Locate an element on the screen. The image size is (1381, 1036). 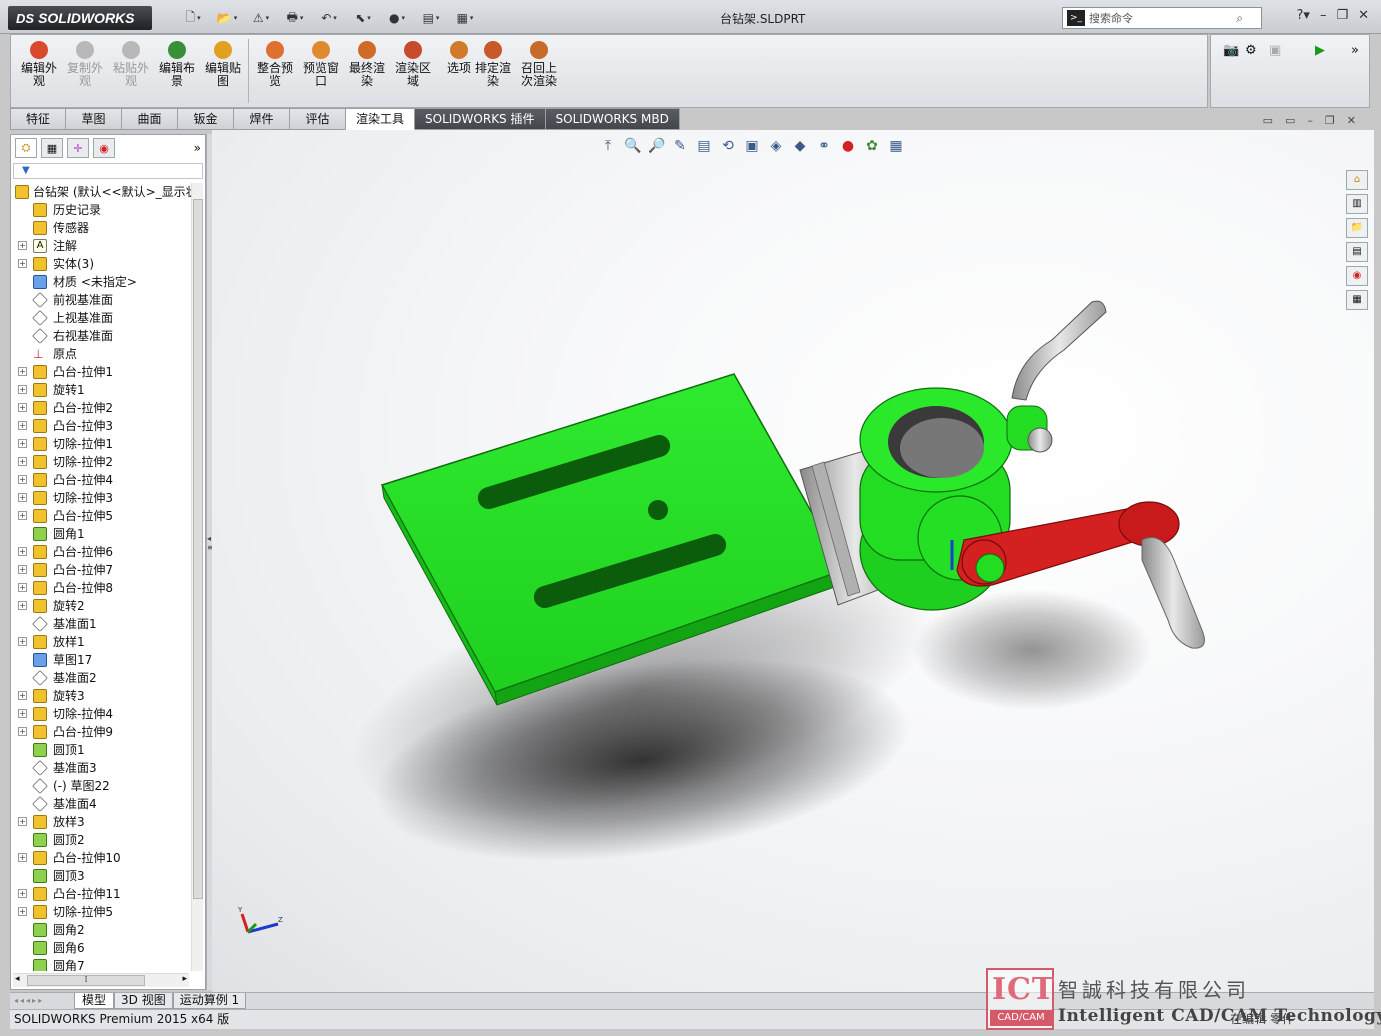
schedule-render-button: 排定渲染 is located at coordinates (493, 64).